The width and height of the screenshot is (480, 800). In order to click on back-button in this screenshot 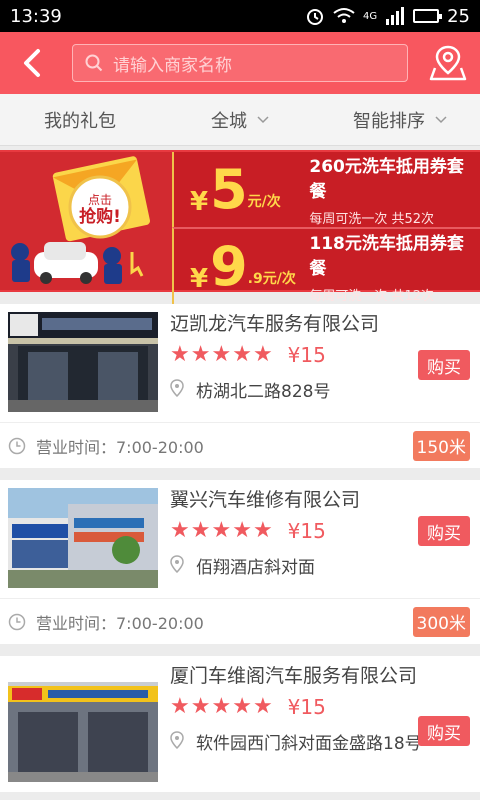, I will do `click(32, 63)`.